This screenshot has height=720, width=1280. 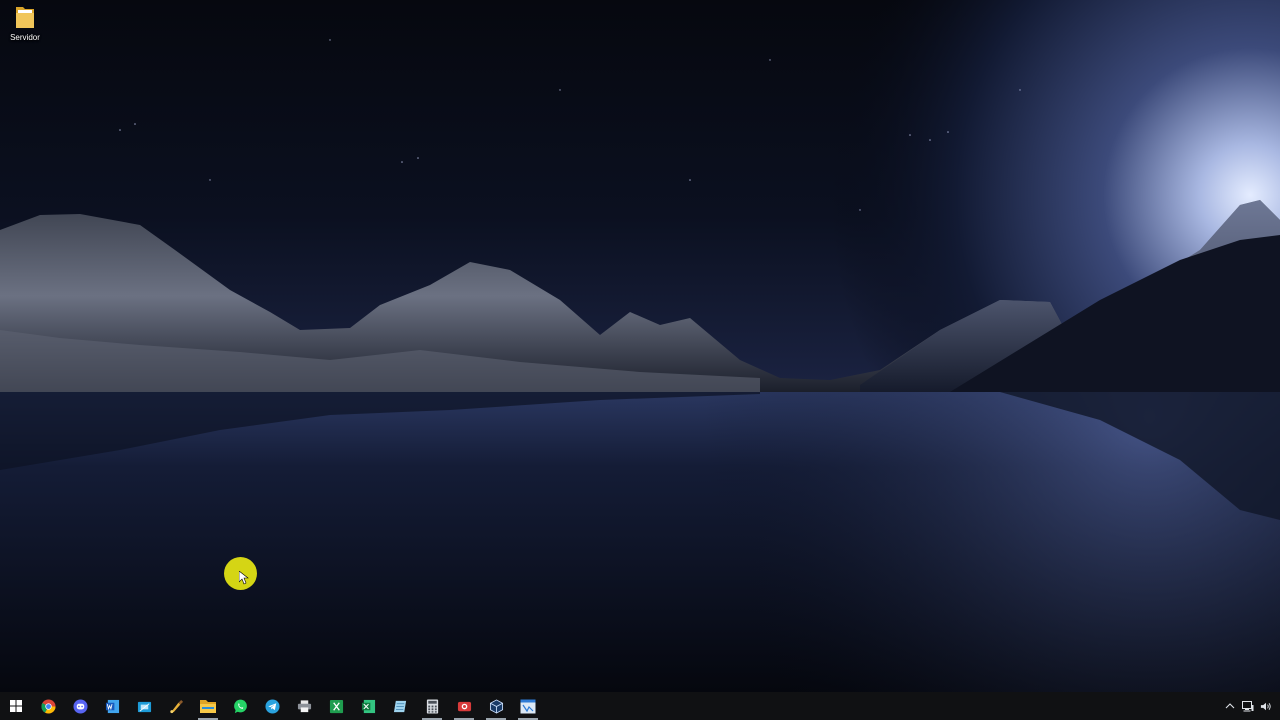 I want to click on mouse-pointer-icon, so click(x=243, y=577).